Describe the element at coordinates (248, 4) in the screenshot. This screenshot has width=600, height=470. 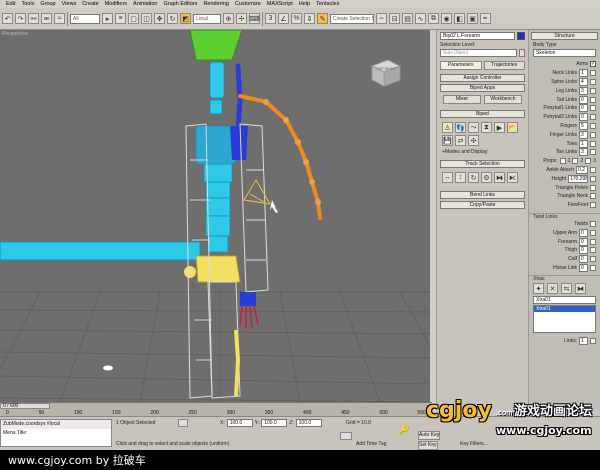
I see `menu-customize: Customize` at that location.